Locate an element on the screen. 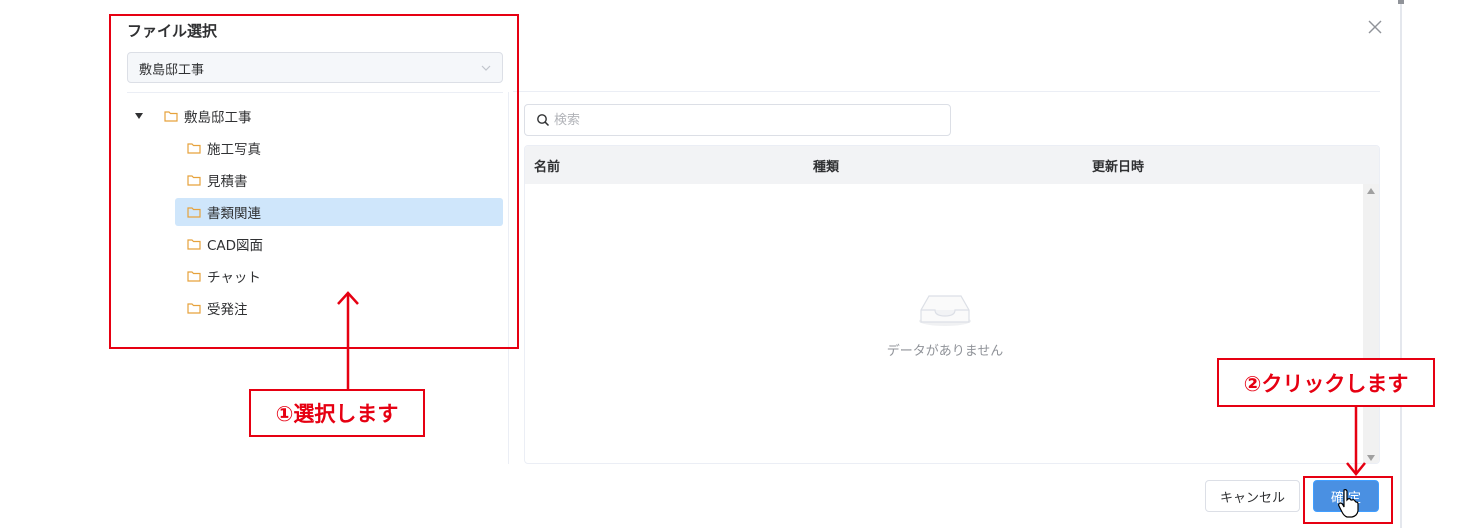 This screenshot has width=1466, height=528. edge-tick is located at coordinates (1401, 2).